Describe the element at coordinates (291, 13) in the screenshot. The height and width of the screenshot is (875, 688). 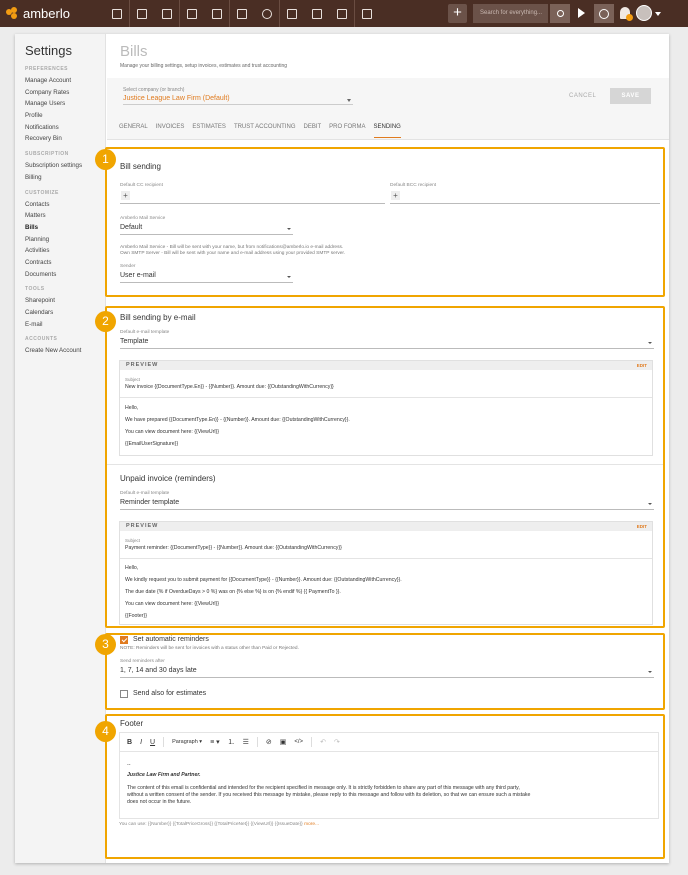
I see `folder-icon` at that location.